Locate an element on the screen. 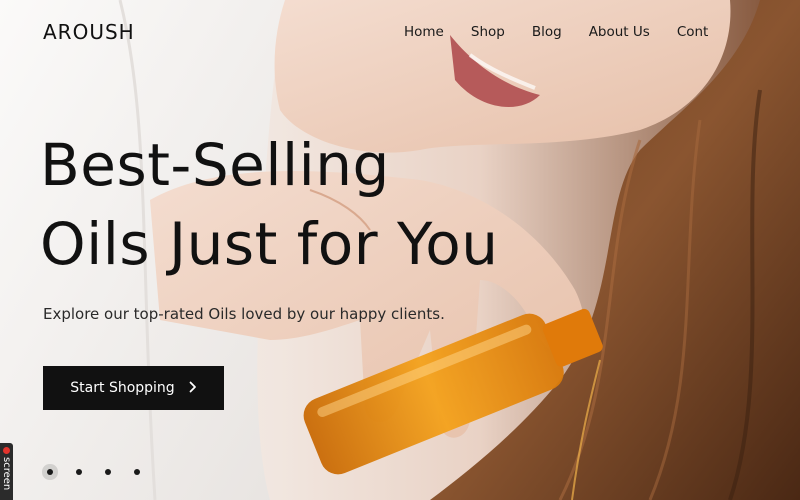 Image resolution: width=800 pixels, height=500 pixels. nav-item-home: Home is located at coordinates (424, 32).